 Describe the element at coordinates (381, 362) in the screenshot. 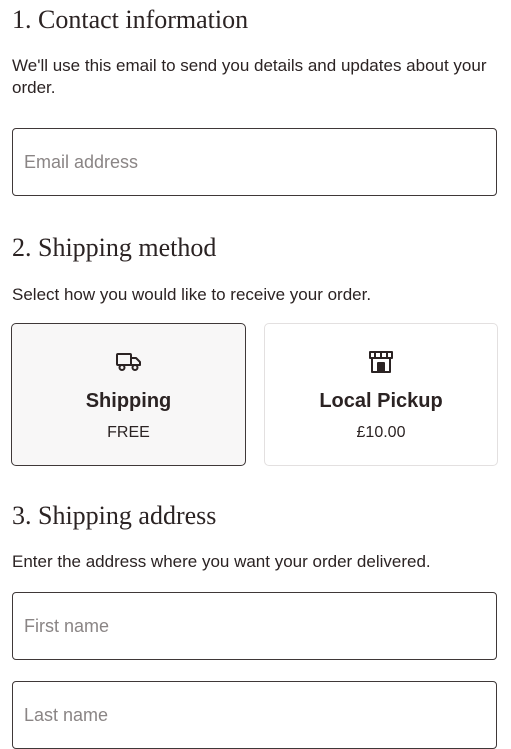

I see `store-icon` at that location.